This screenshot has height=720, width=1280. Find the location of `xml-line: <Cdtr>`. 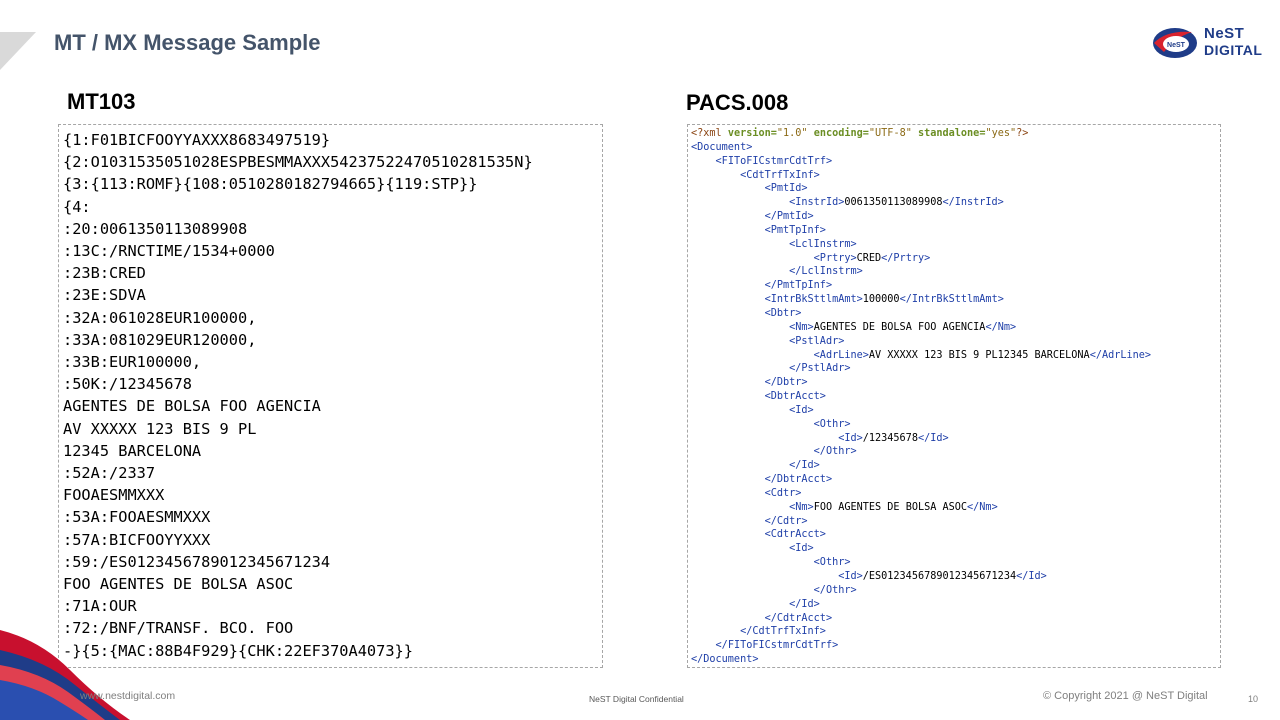

xml-line: <Cdtr> is located at coordinates (955, 494).